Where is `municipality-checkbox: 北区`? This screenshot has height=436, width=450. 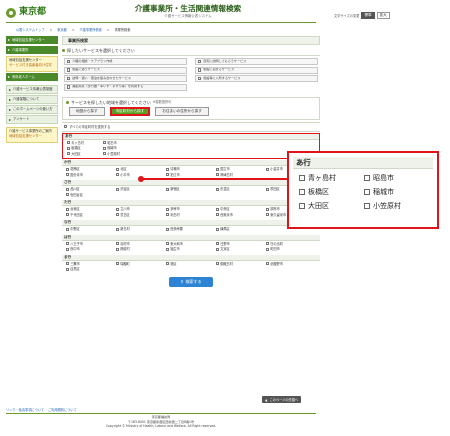 municipality-checkbox: 北区 is located at coordinates (141, 169).